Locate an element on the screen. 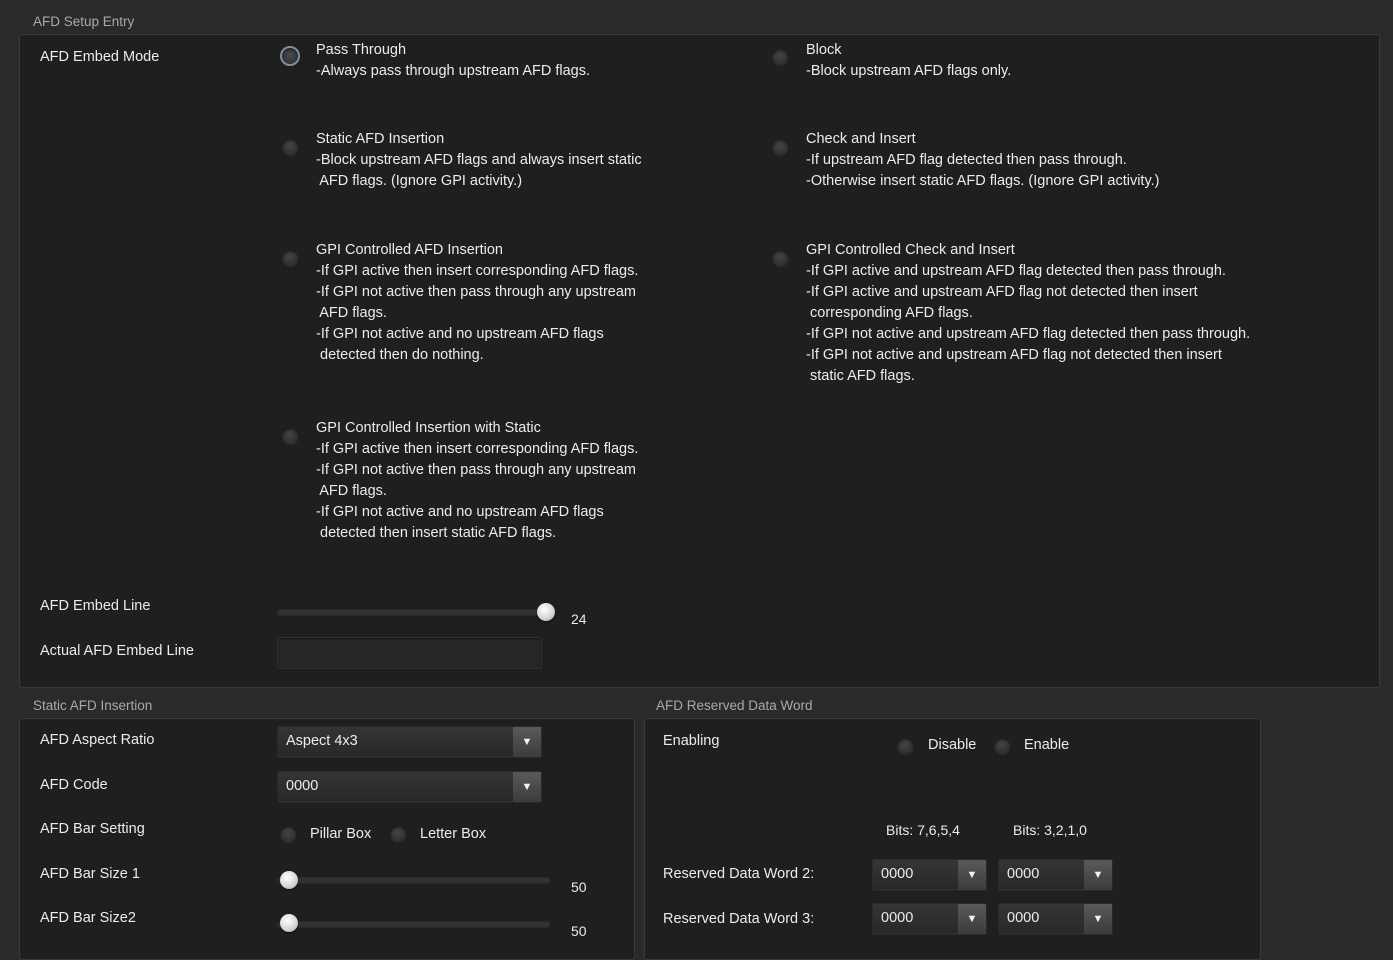 This screenshot has height=960, width=1393. reserved-word3-high-dropdown-button: ▼ is located at coordinates (972, 919).